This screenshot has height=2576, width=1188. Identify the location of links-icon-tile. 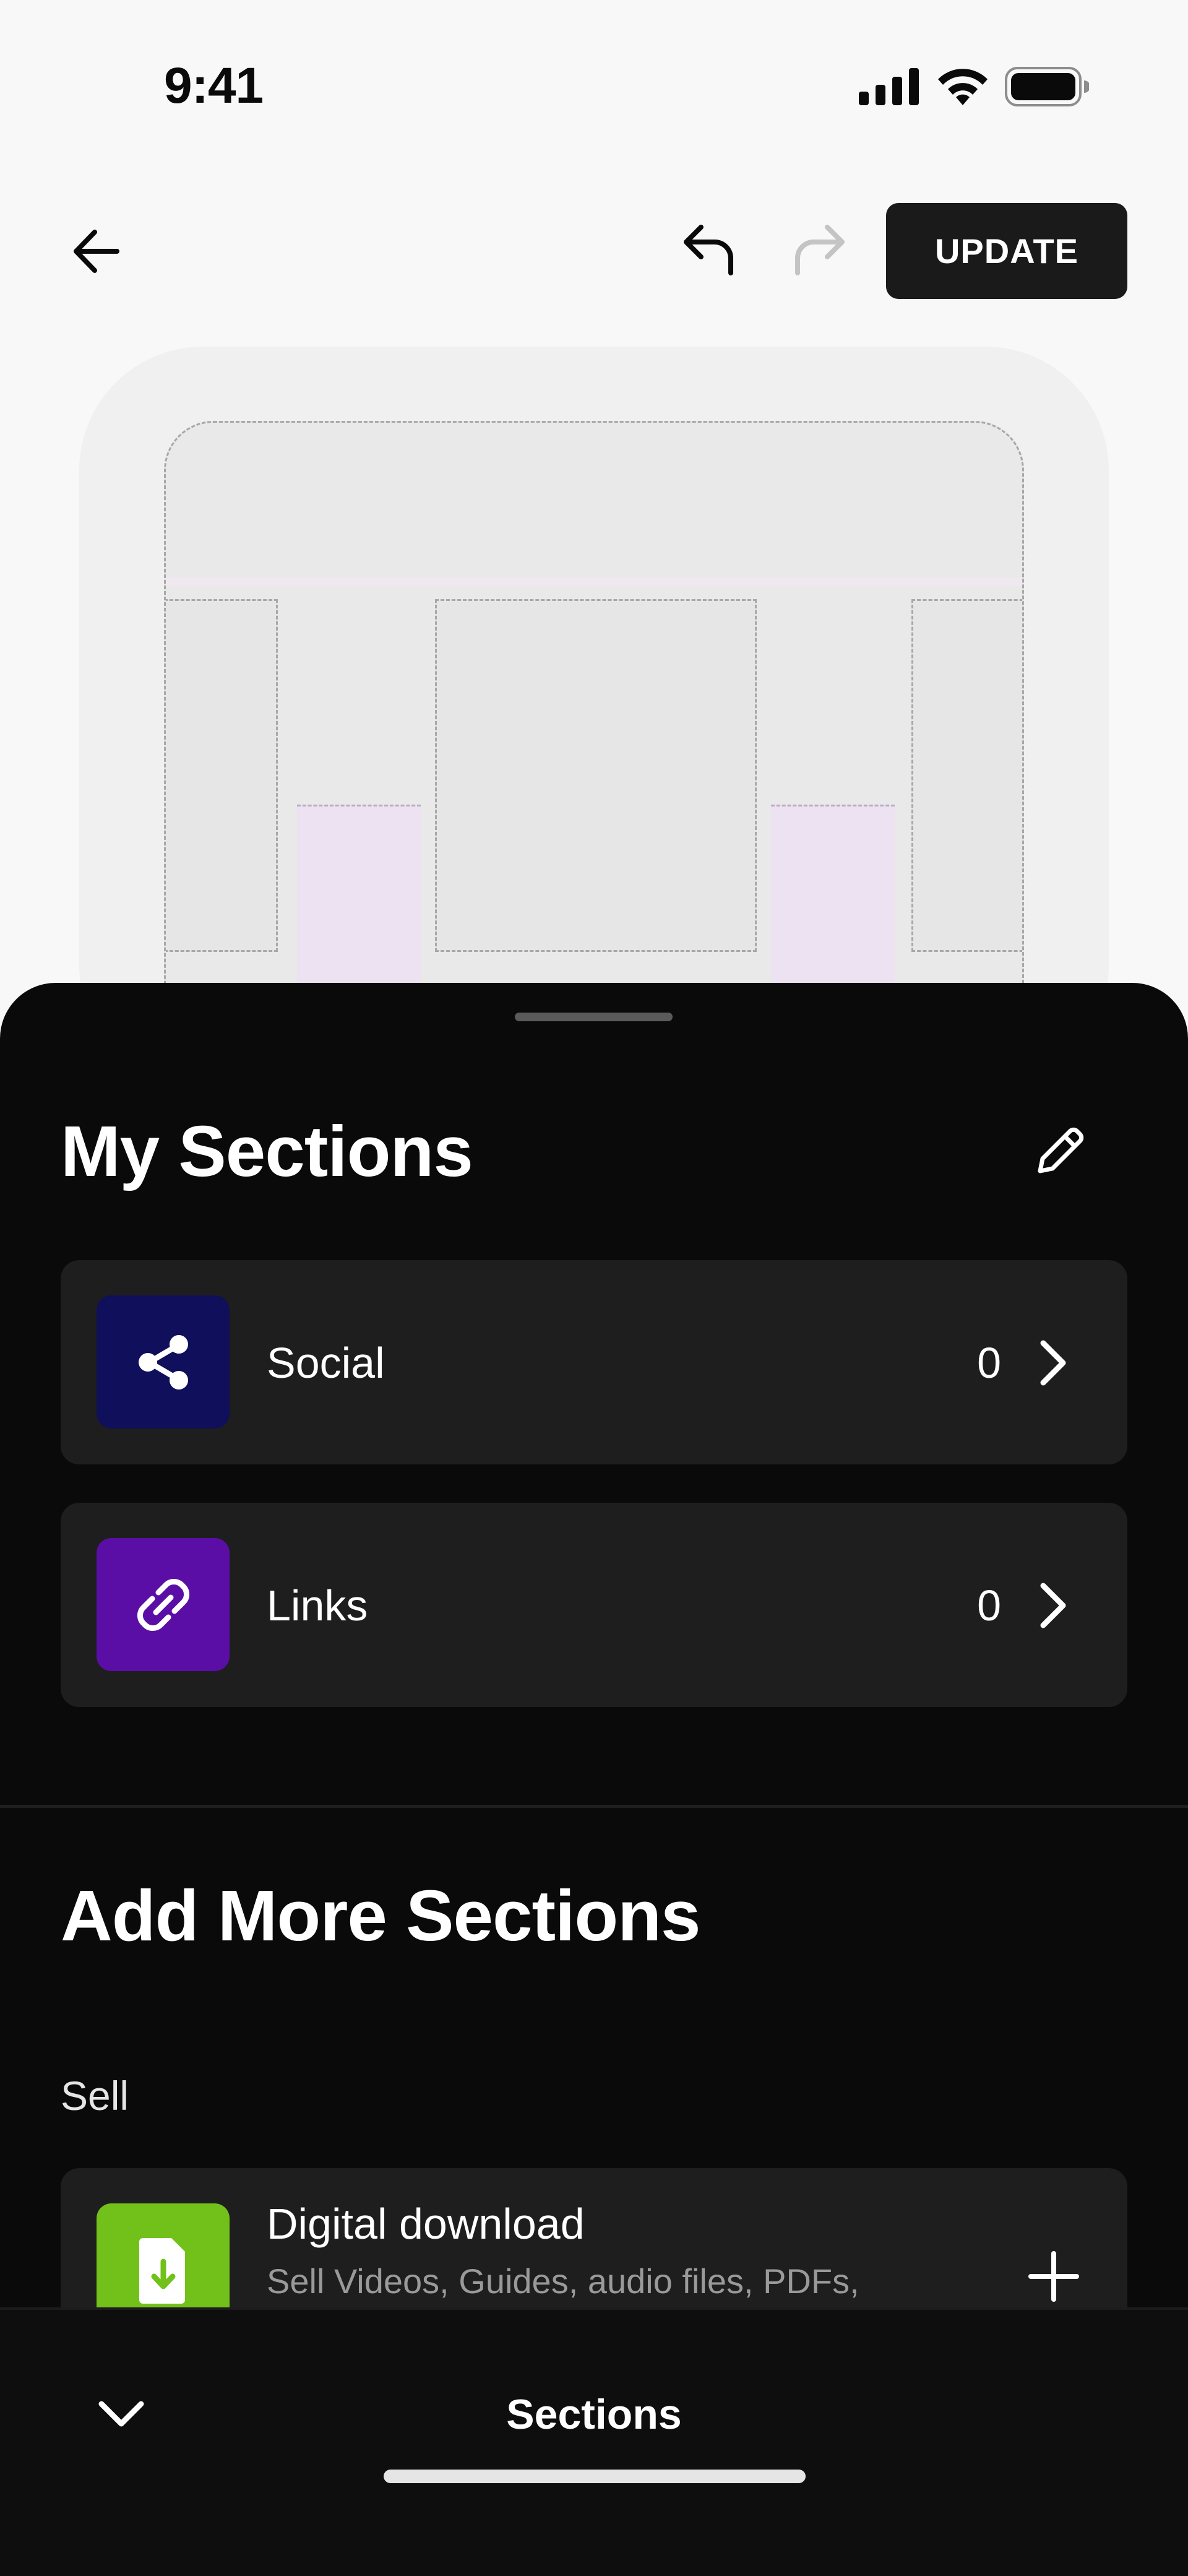
(163, 1604).